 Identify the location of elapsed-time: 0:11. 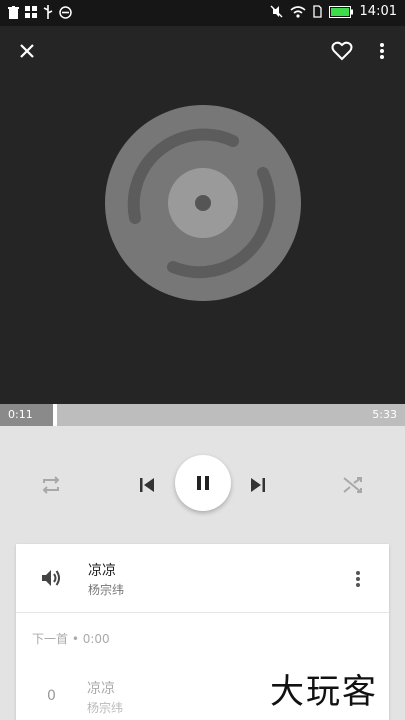
(20, 414).